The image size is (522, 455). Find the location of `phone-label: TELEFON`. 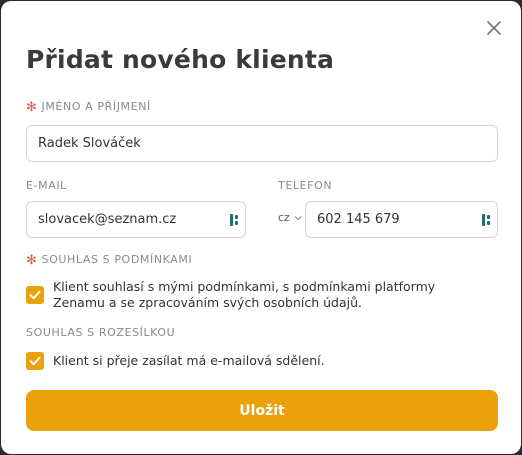

phone-label: TELEFON is located at coordinates (305, 185).